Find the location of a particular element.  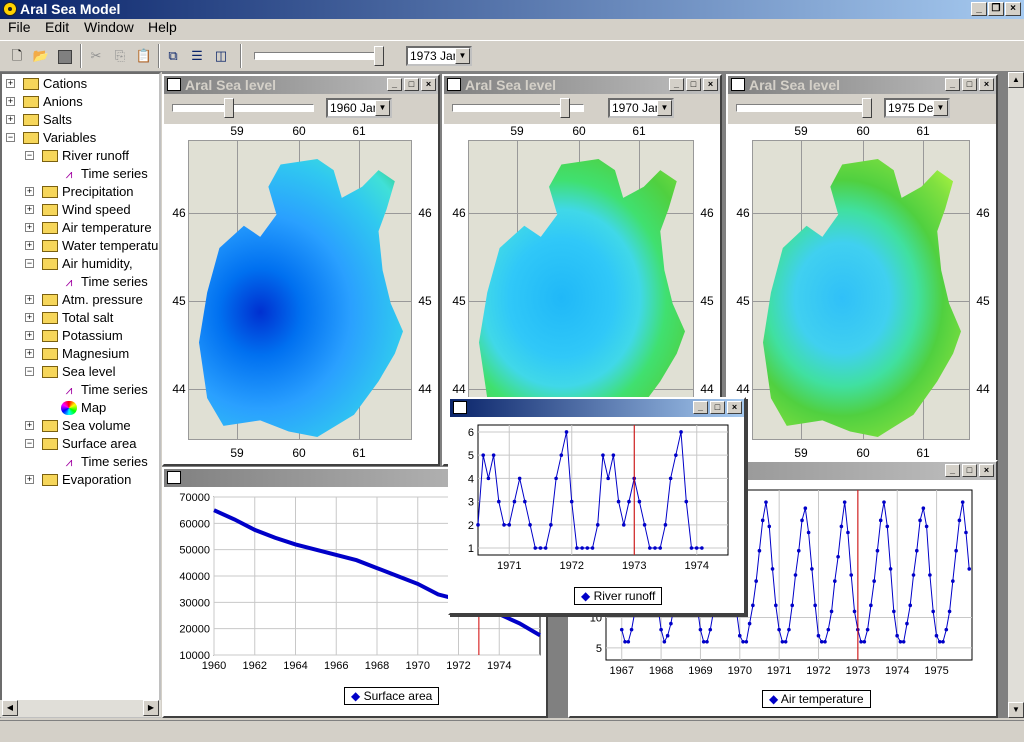

menu-edit: Edit is located at coordinates (57, 27).